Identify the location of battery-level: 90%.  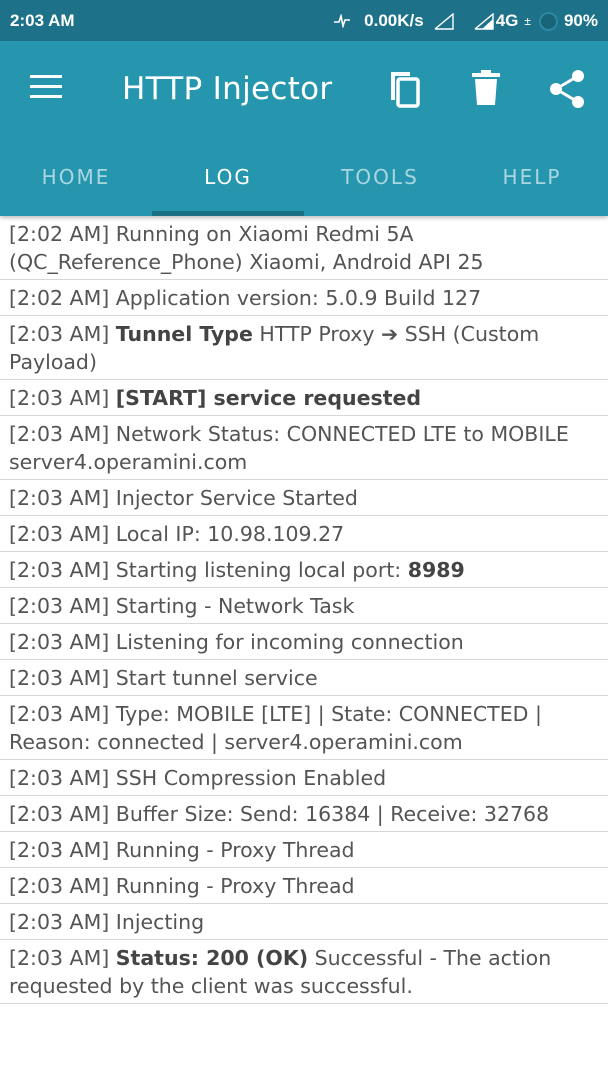
(580, 20).